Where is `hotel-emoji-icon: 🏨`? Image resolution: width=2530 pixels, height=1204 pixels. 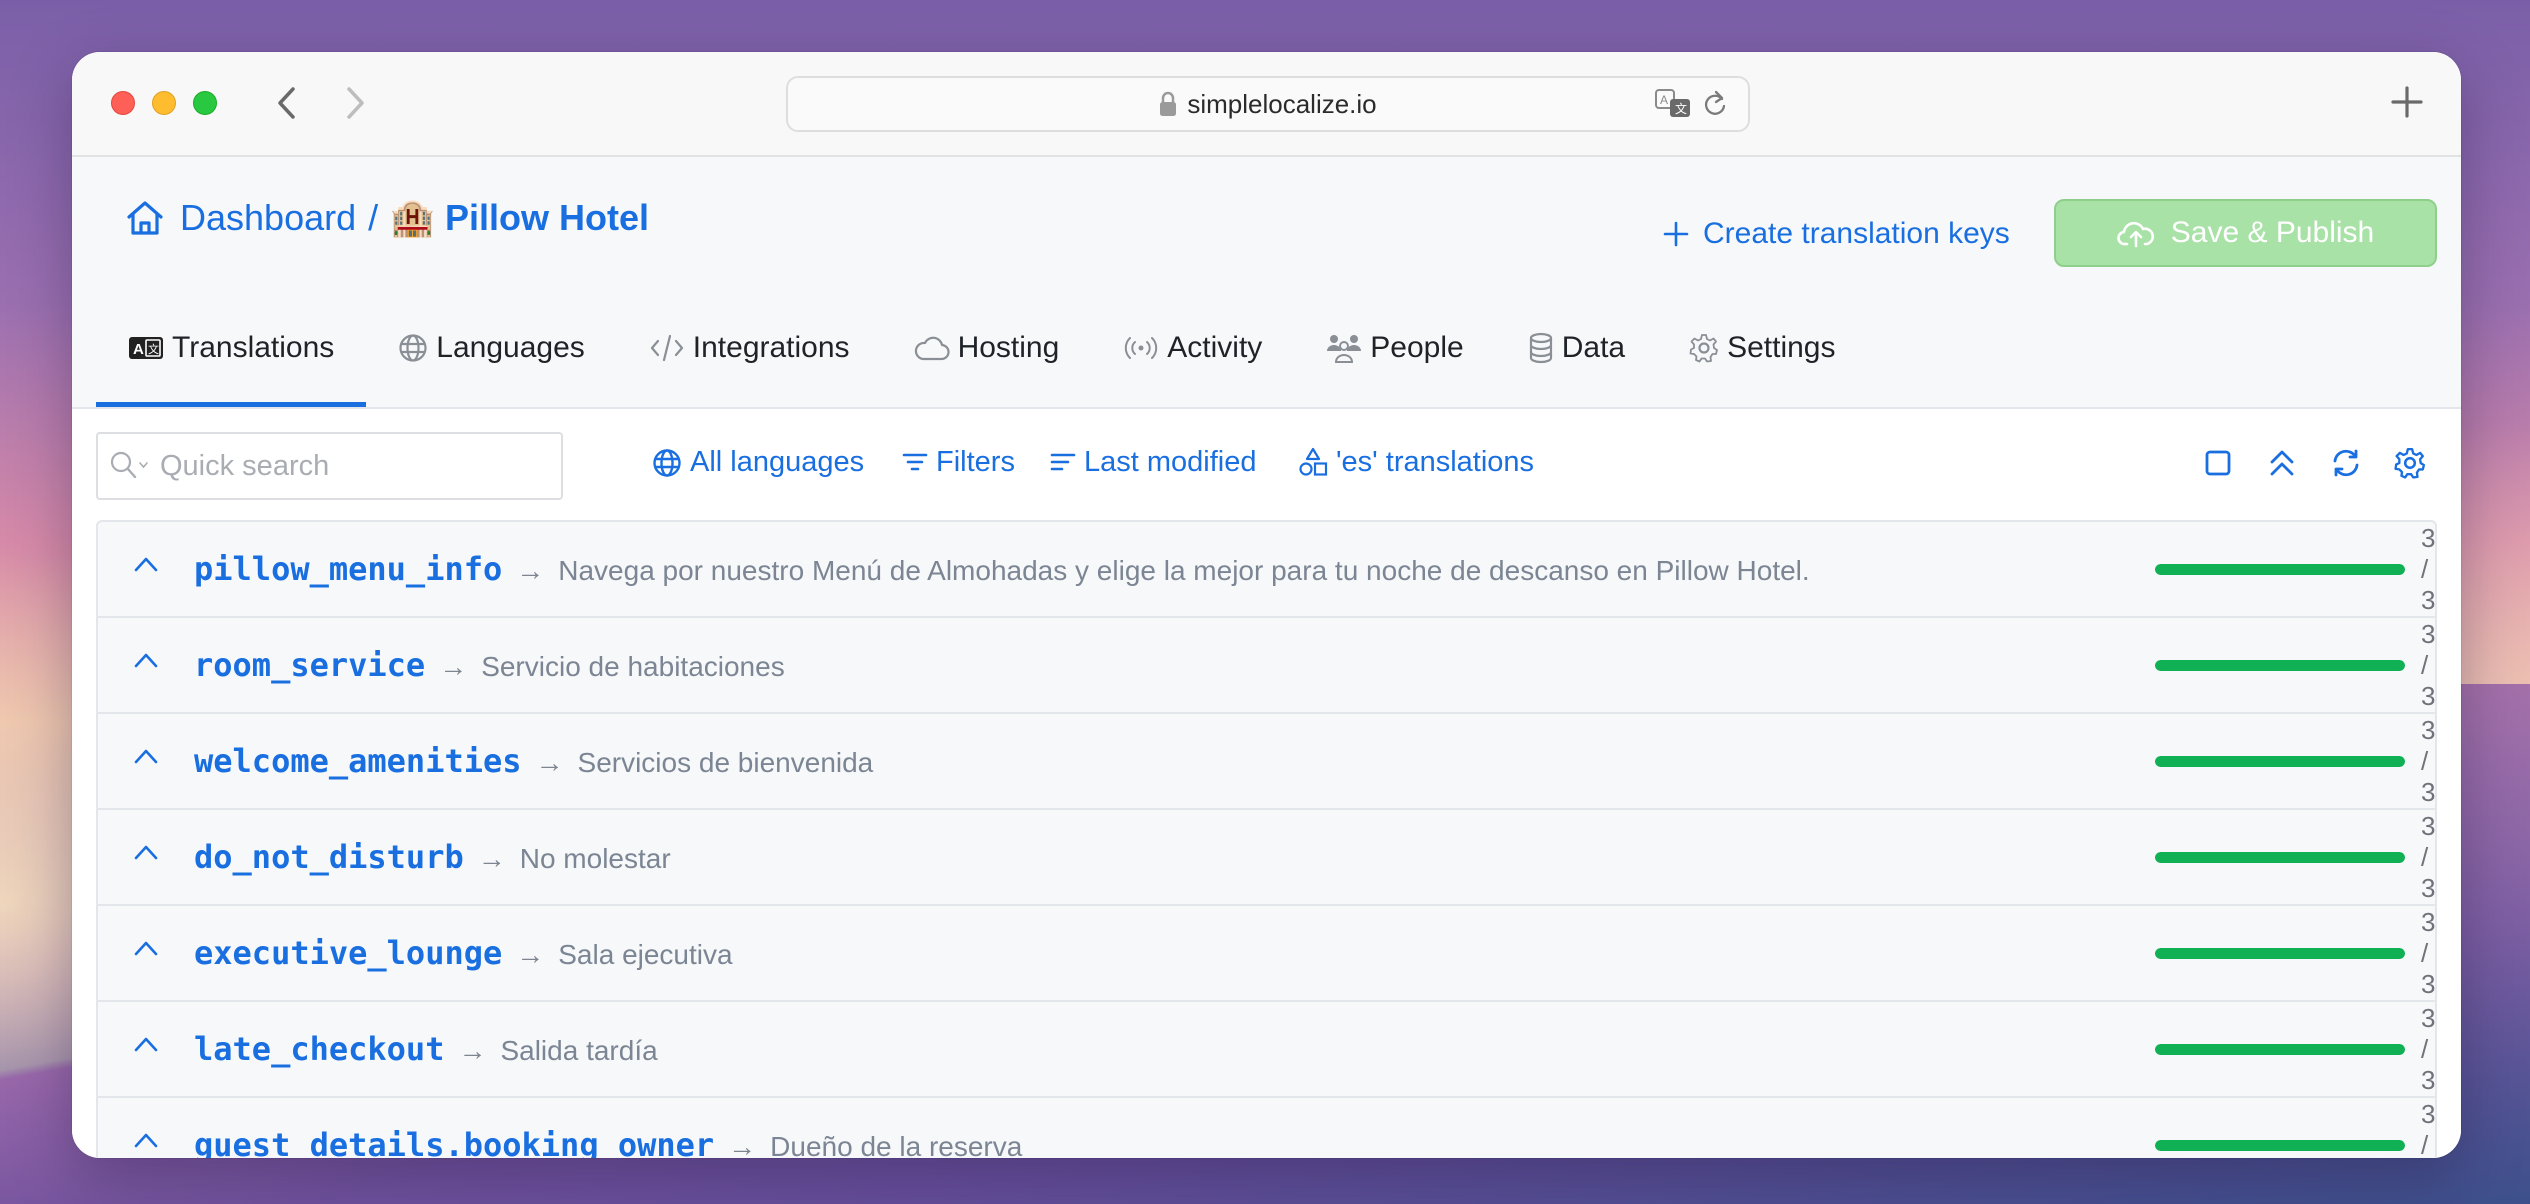 hotel-emoji-icon: 🏨 is located at coordinates (412, 217).